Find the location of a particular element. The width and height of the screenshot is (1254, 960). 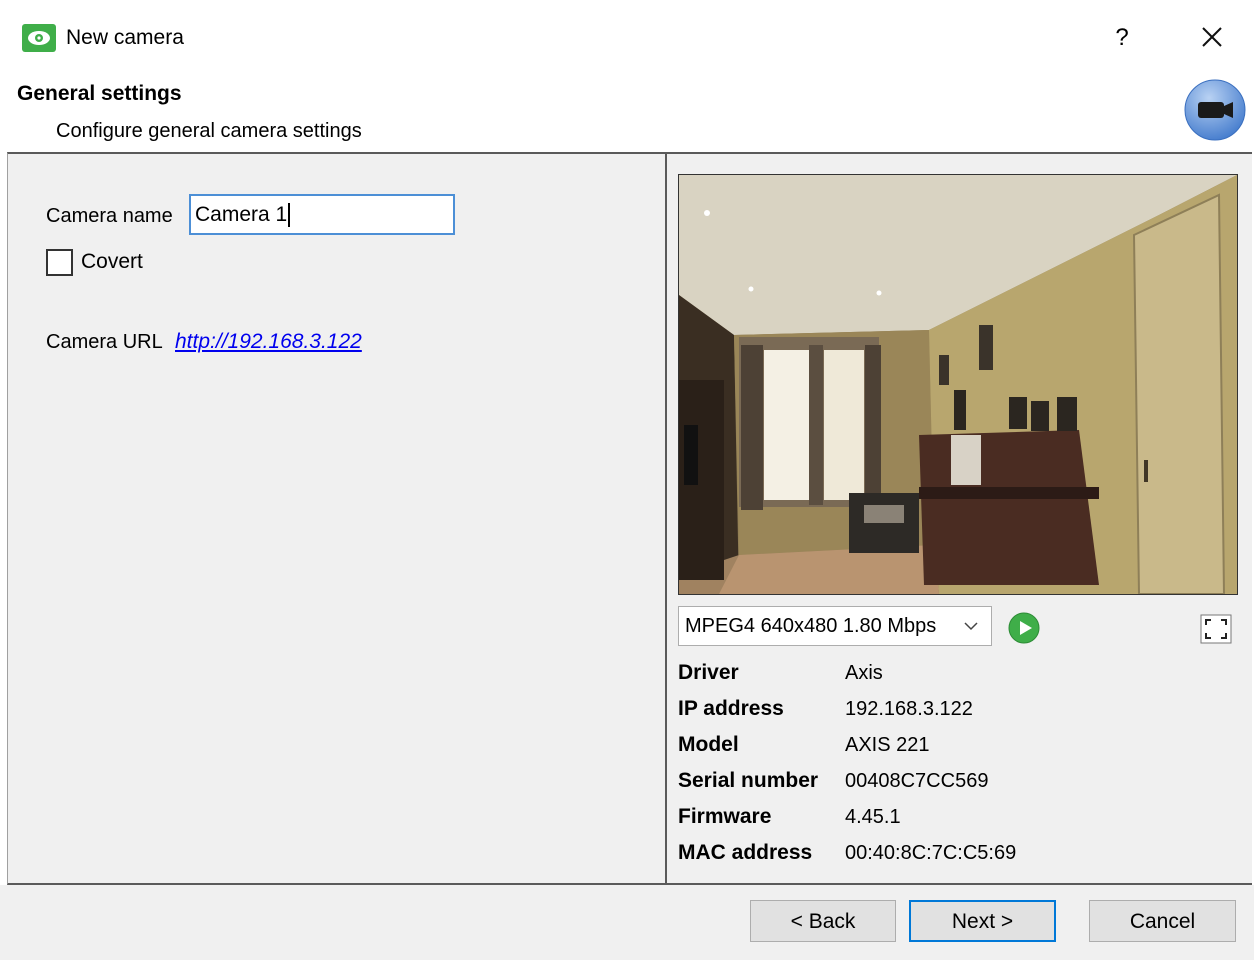

text-caret is located at coordinates (289, 215).